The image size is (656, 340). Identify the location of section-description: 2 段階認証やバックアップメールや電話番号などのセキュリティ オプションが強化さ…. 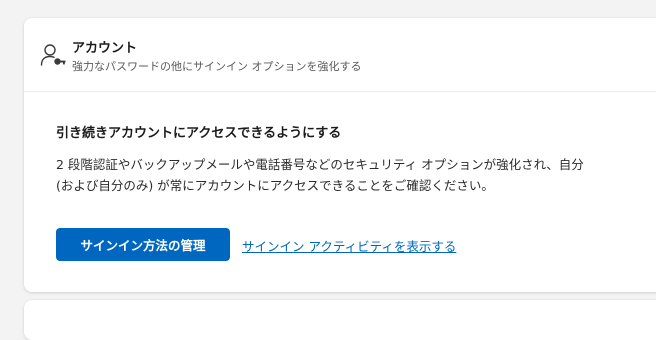
(320, 175).